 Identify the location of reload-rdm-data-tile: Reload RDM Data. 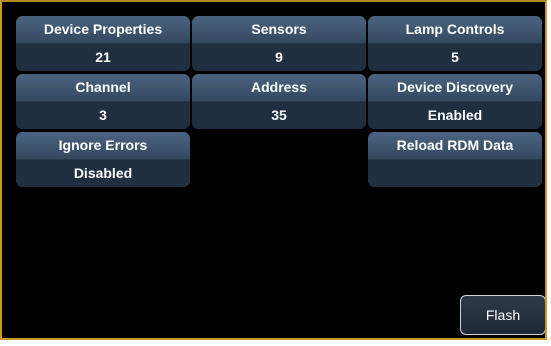
(455, 159).